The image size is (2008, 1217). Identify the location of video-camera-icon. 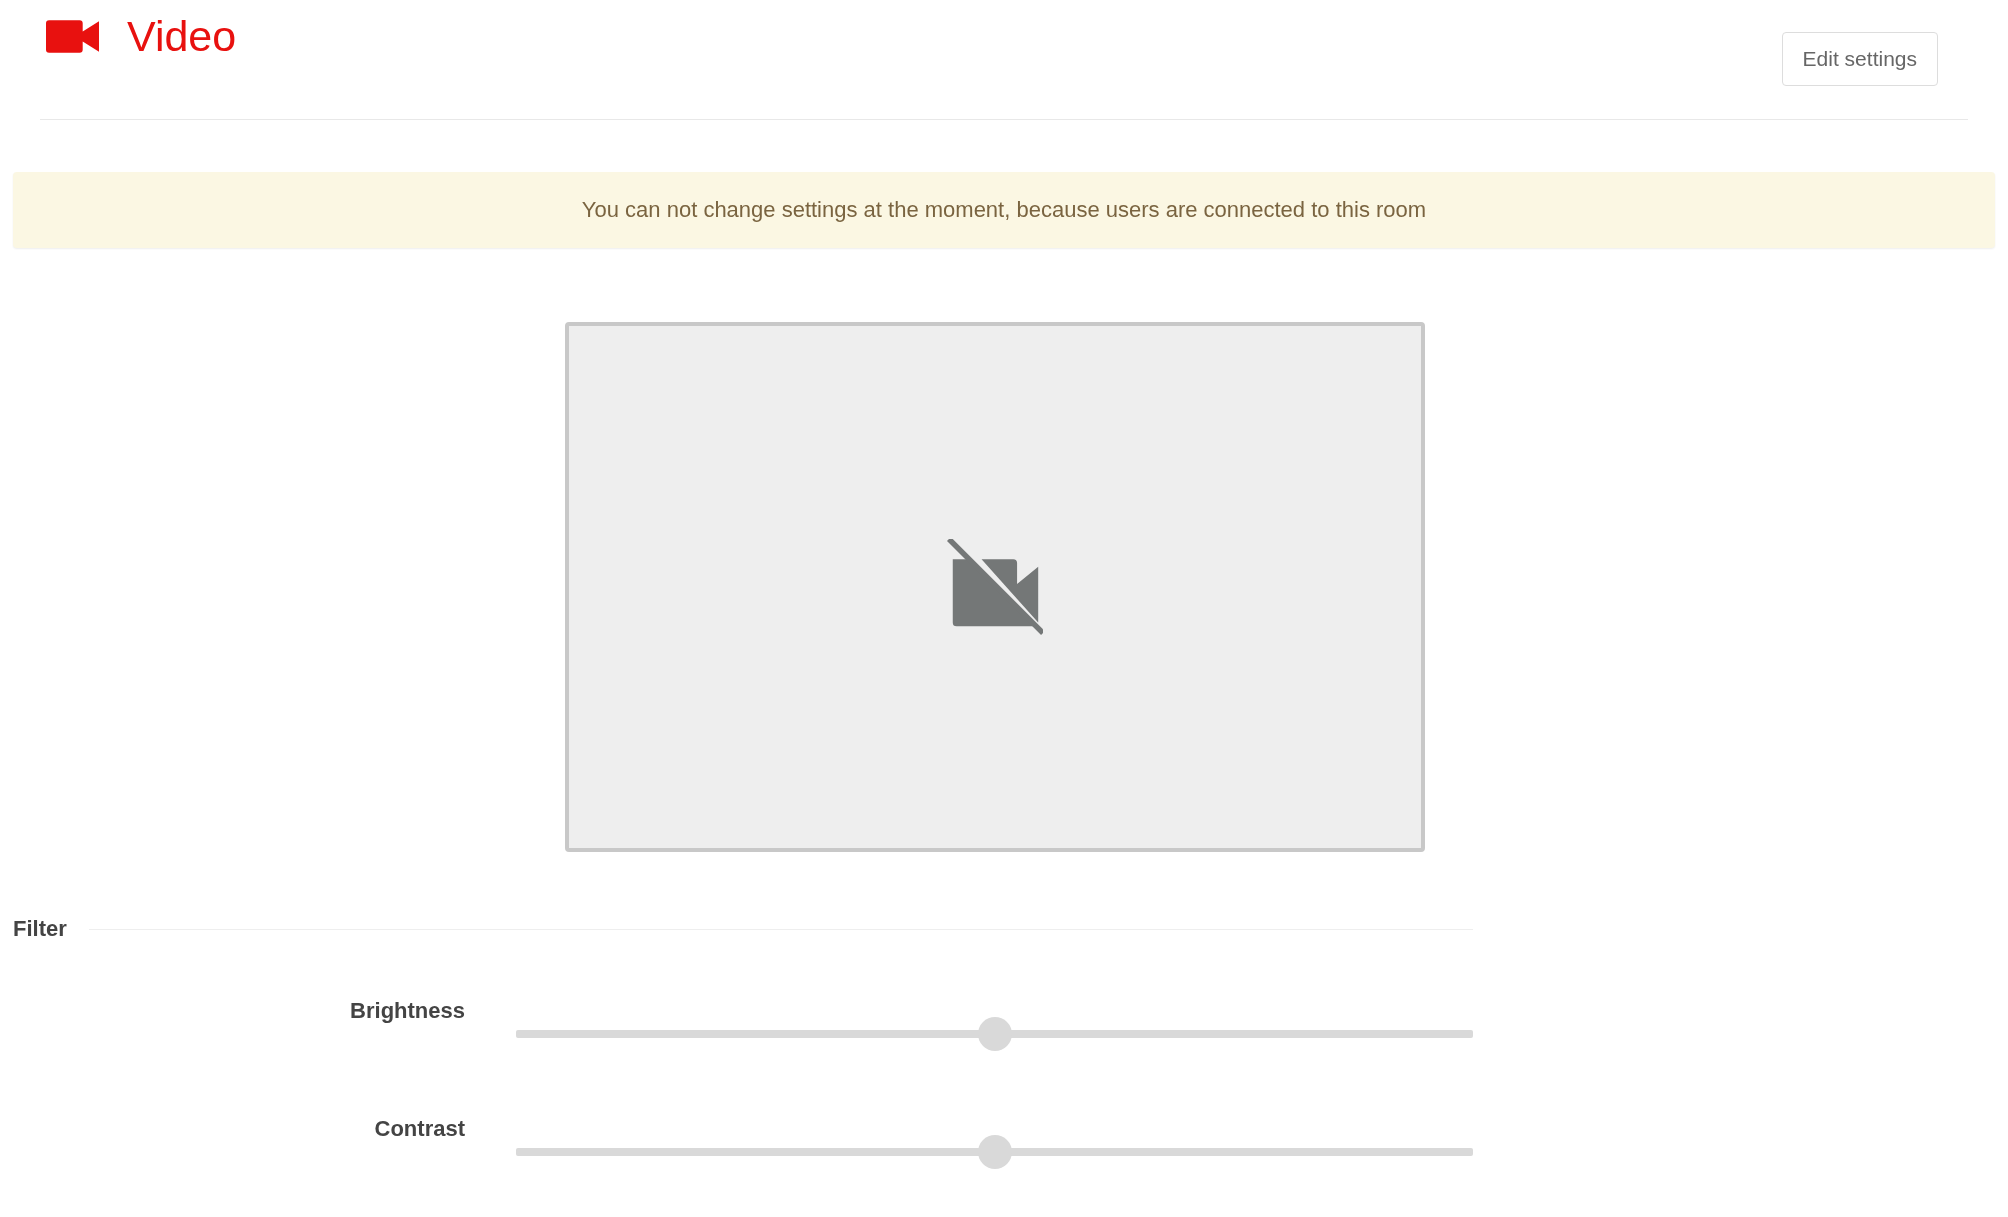
(72, 36).